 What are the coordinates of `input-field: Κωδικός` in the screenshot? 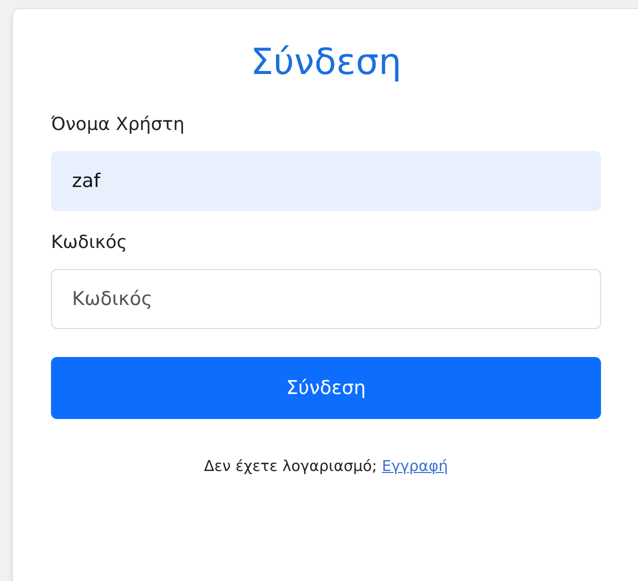 It's located at (326, 299).